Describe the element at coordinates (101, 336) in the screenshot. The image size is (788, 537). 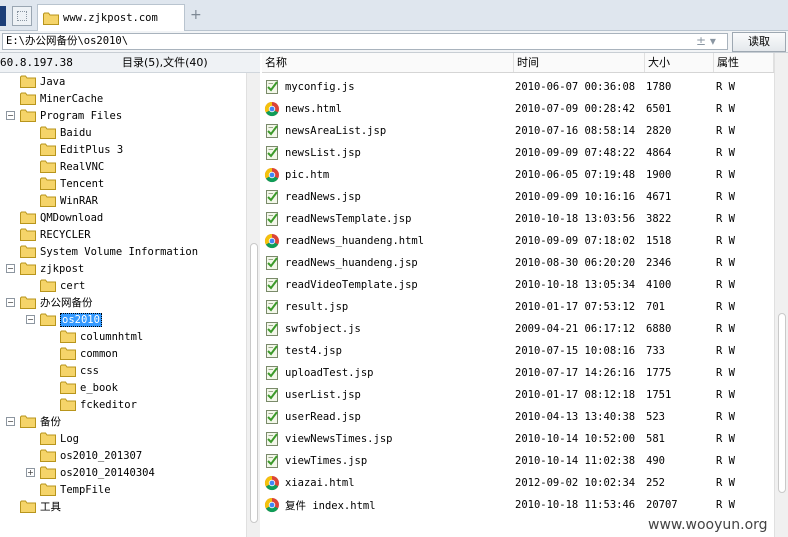
I see `tree-node: columnhtml` at that location.